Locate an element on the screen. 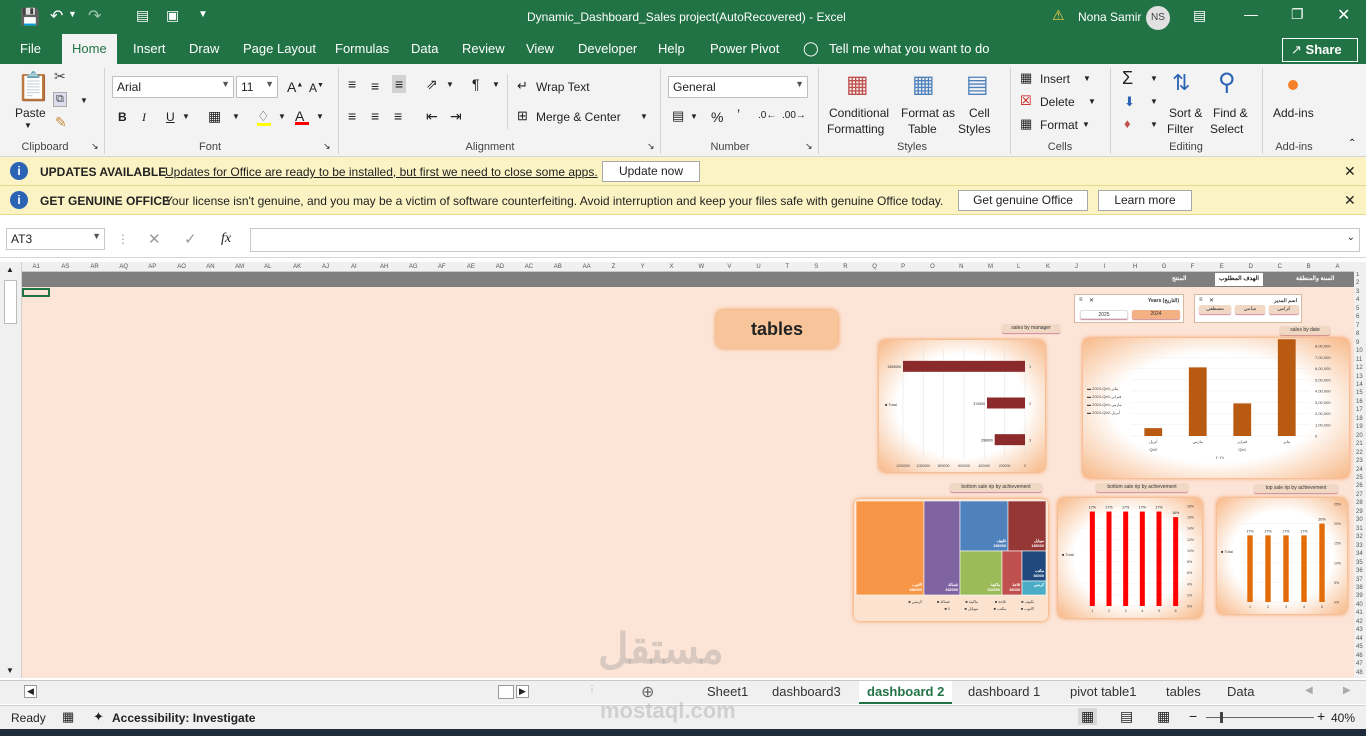 The image size is (1366, 736). scroll-right-icon: ▶ is located at coordinates (522, 691).